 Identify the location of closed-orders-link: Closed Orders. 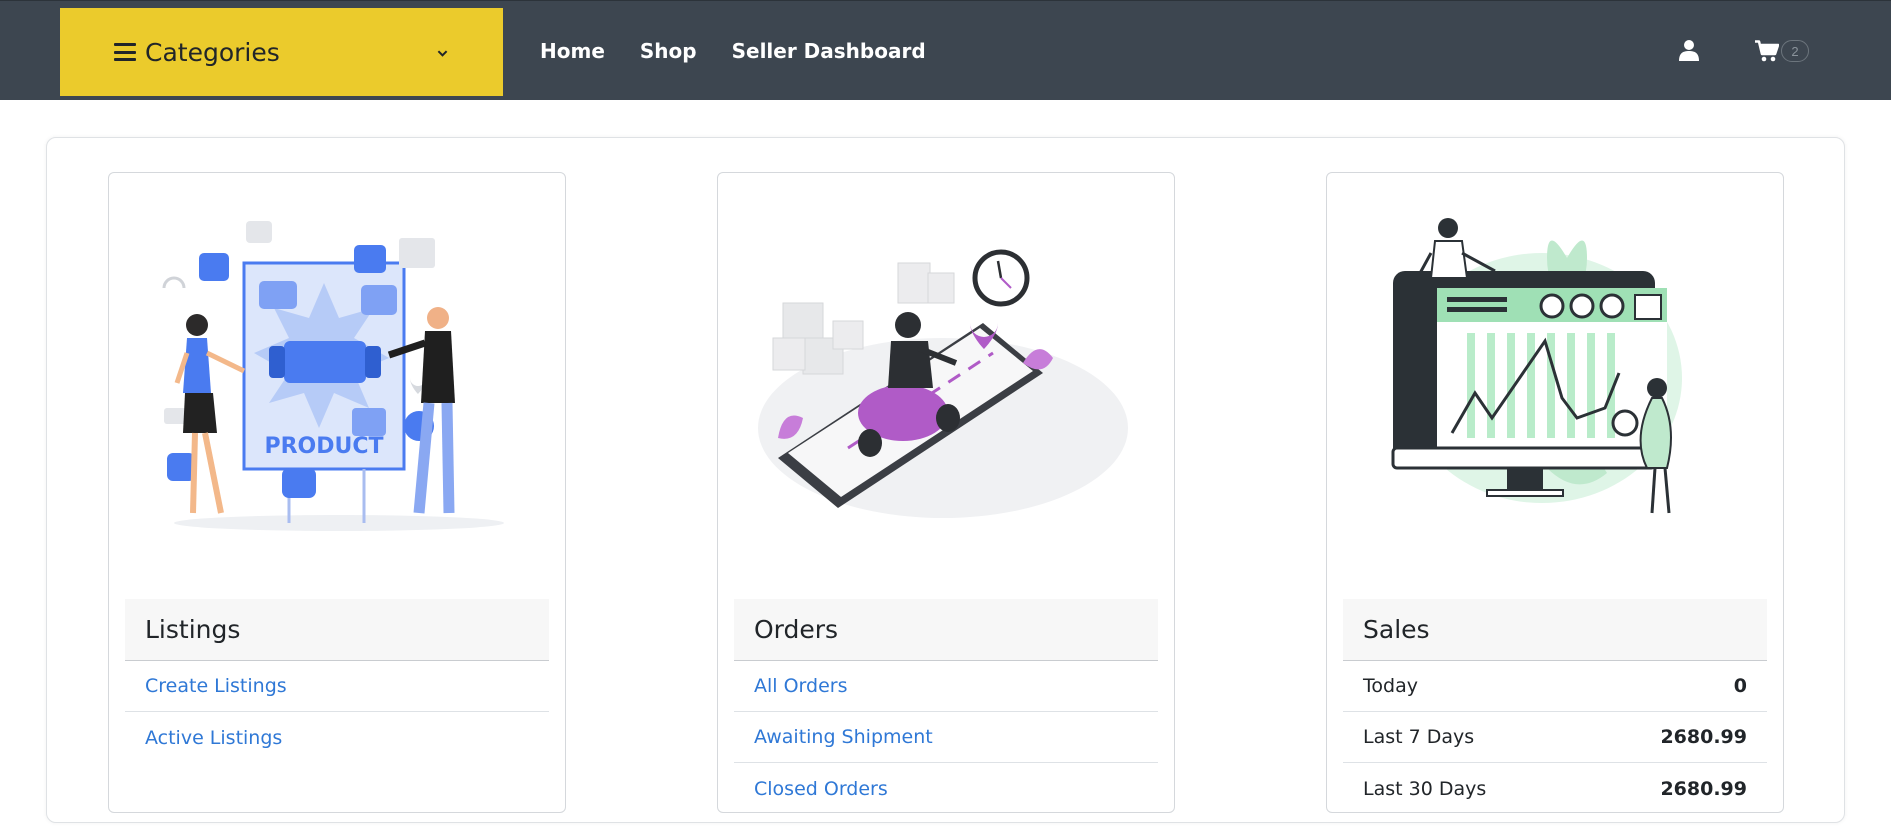
(821, 789).